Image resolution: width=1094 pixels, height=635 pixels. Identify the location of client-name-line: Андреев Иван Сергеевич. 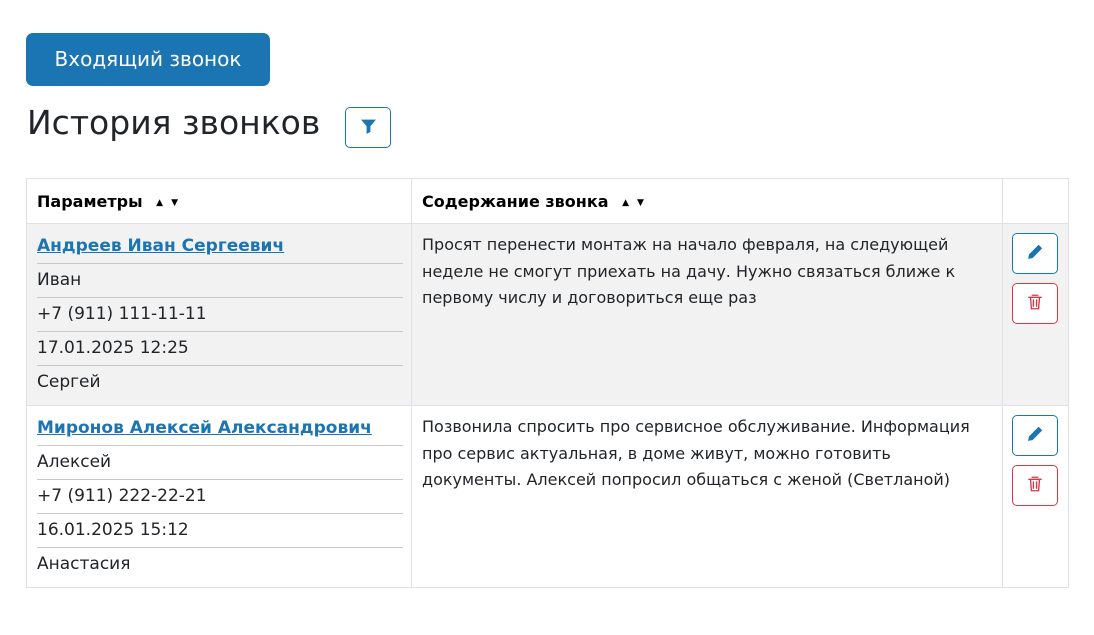
(220, 247).